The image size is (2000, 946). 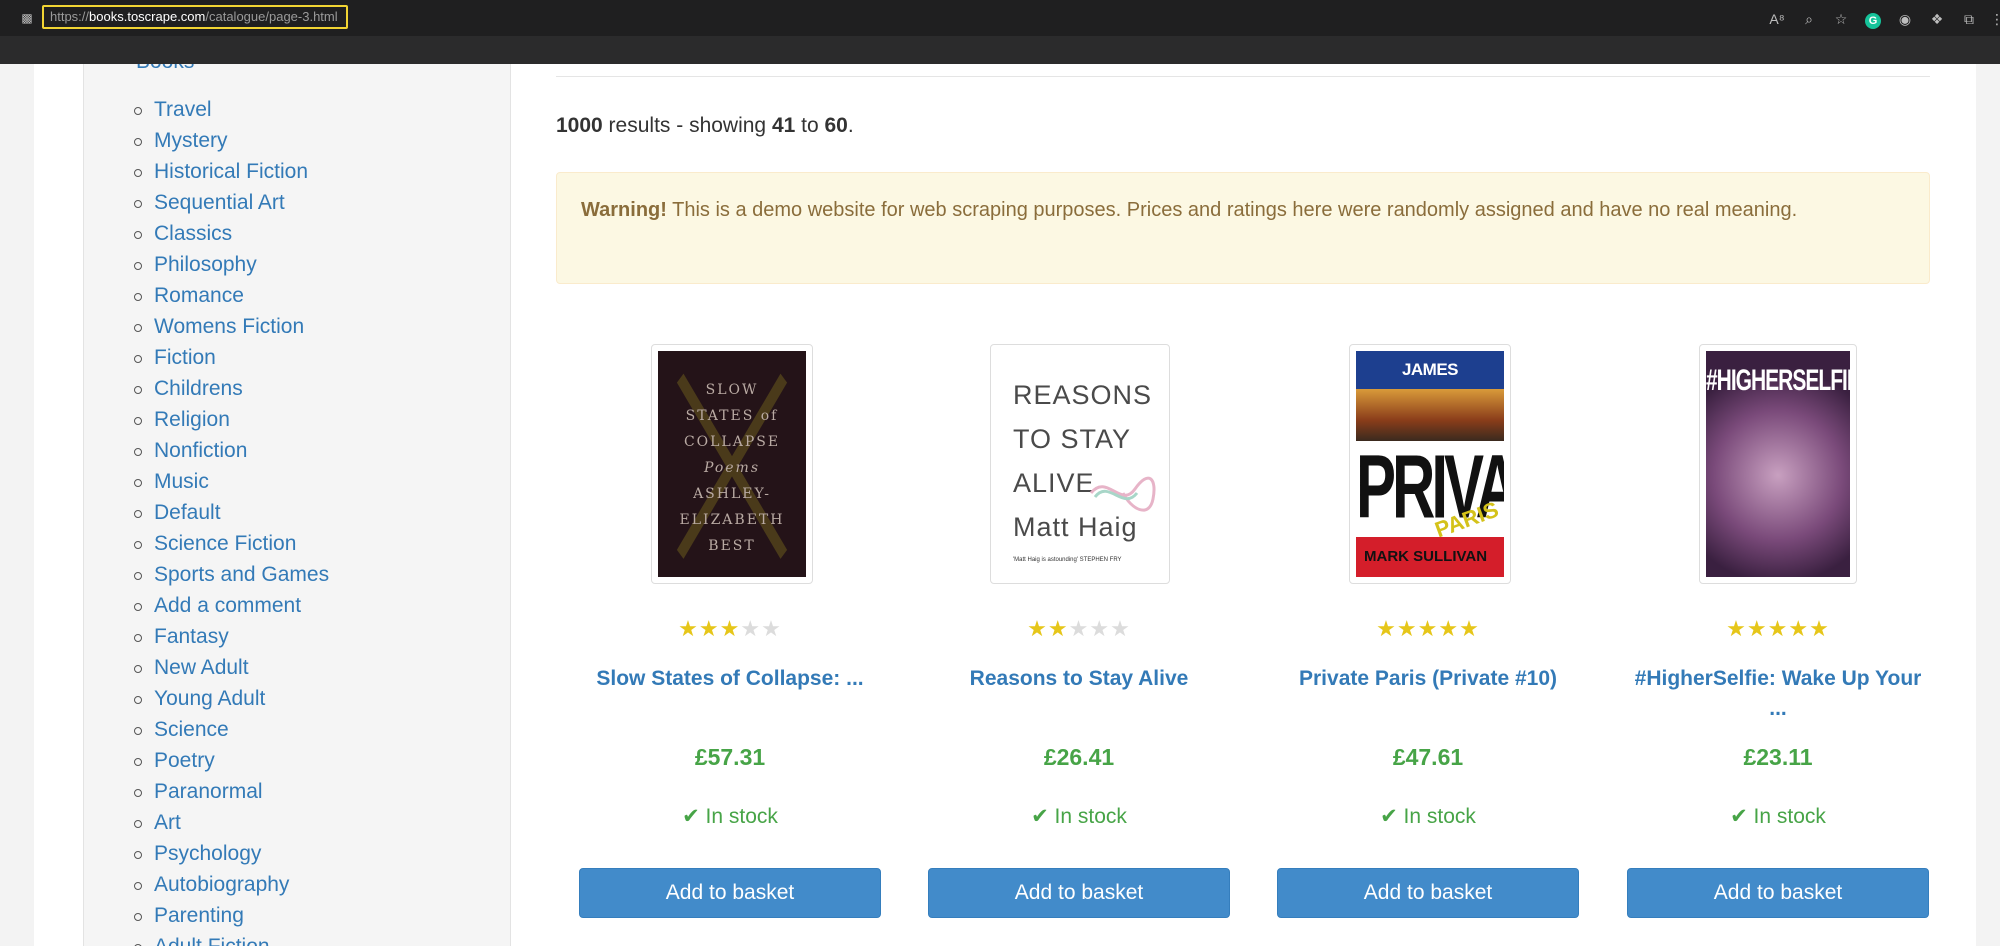 I want to click on category-link: Sequential Art, so click(x=206, y=202).